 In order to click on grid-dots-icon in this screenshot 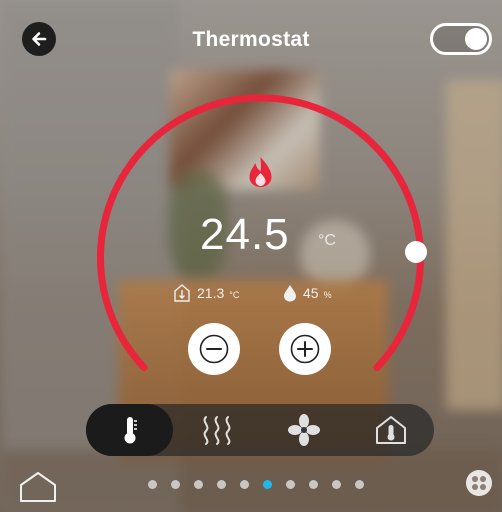, I will do `click(479, 483)`.